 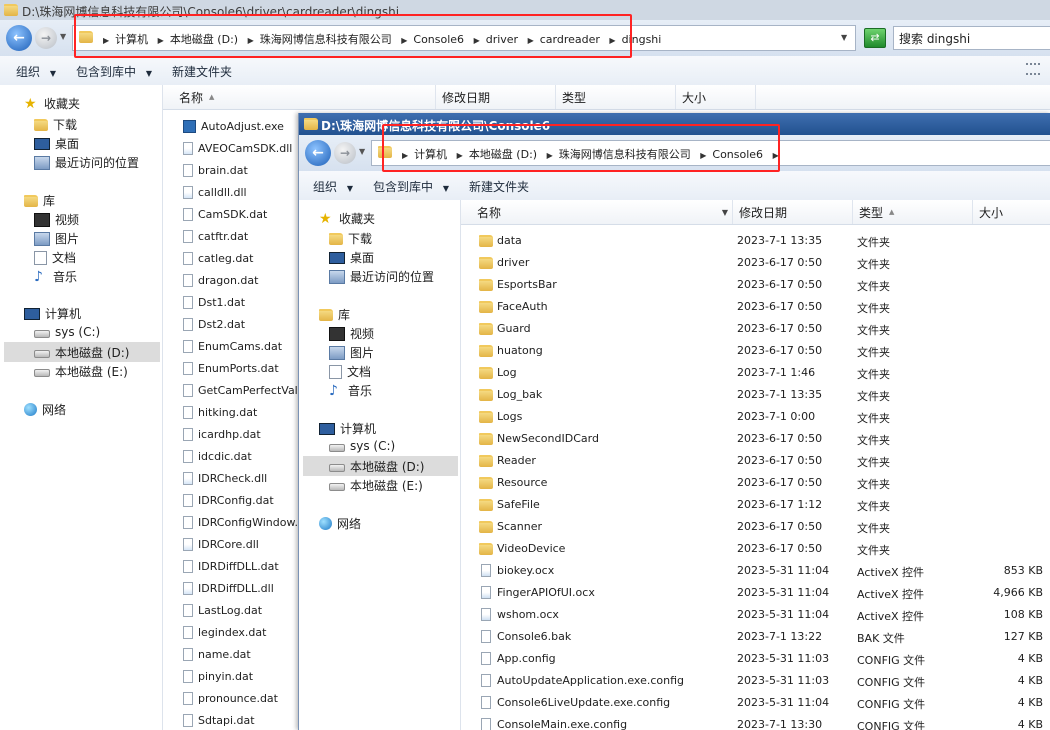 I want to click on file-row: IDRConfigWindow.d, so click(x=241, y=522).